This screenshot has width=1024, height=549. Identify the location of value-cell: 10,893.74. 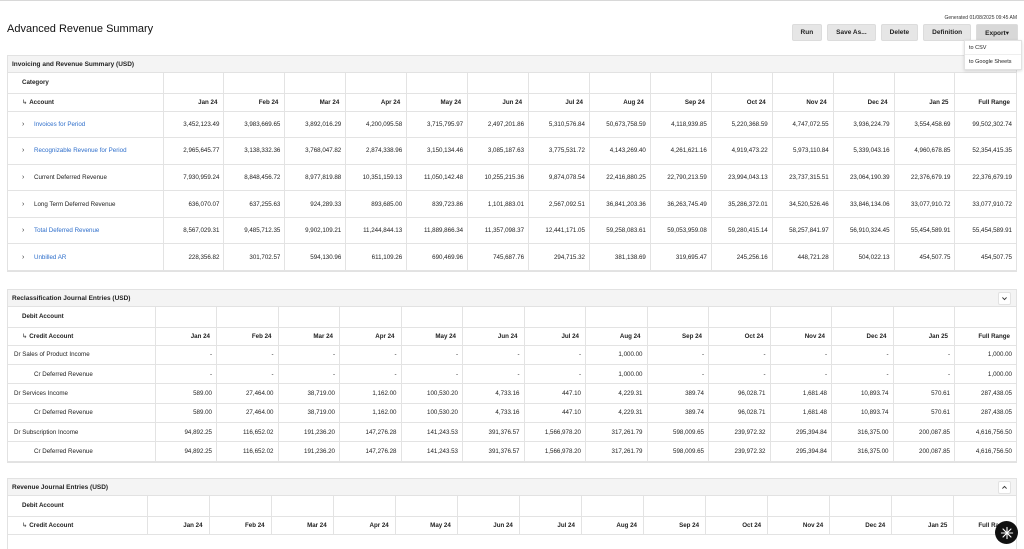
(862, 413).